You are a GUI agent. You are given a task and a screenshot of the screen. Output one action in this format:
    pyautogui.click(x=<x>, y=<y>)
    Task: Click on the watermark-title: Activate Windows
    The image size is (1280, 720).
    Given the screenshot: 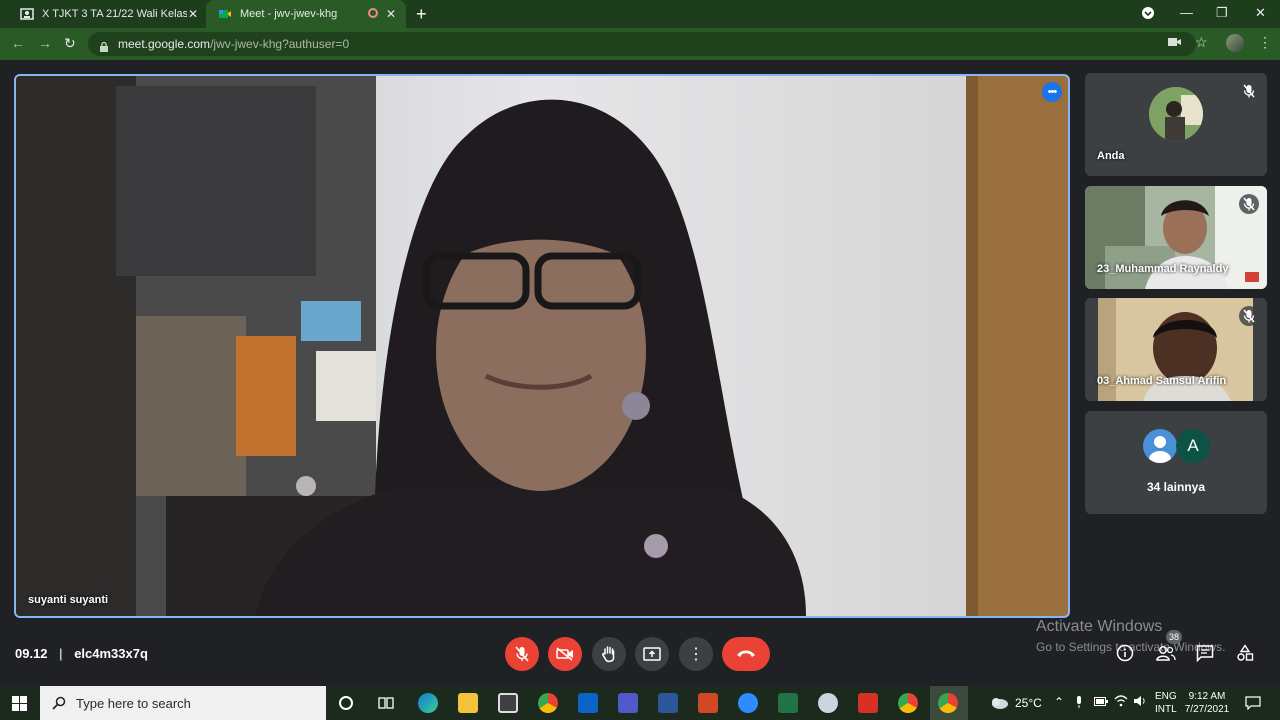 What is the action you would take?
    pyautogui.click(x=1099, y=626)
    